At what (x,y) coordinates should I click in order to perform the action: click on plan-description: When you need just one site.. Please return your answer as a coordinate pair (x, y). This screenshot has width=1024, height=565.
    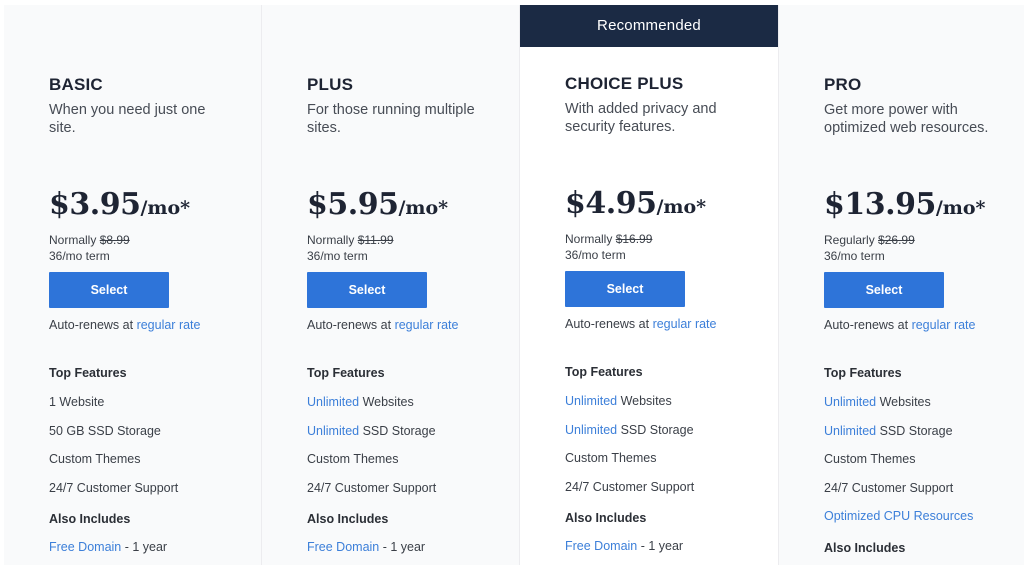
    Looking at the image, I should click on (127, 119).